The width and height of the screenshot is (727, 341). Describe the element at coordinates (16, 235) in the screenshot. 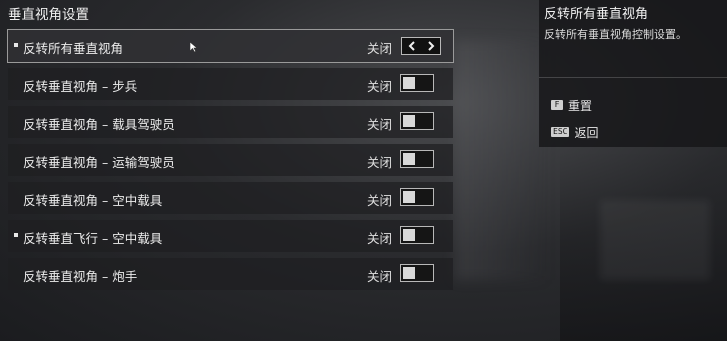

I see `modified-bullet-icon` at that location.